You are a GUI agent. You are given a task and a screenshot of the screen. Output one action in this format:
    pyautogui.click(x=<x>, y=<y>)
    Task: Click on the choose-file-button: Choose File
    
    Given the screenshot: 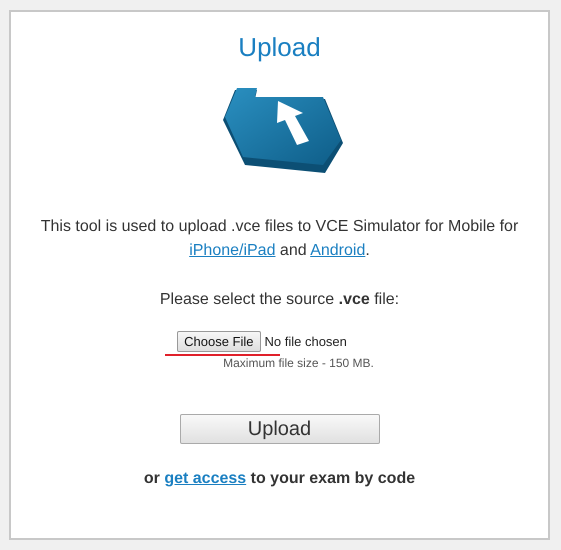 What is the action you would take?
    pyautogui.click(x=219, y=341)
    